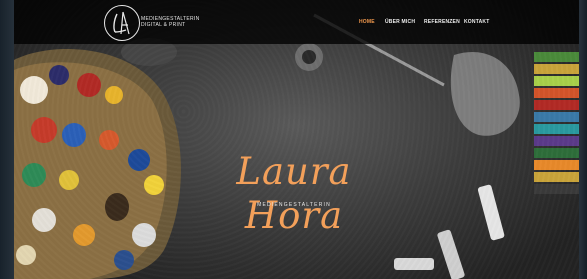  I want to click on nav-referenzen: REFERENZEN, so click(442, 22).